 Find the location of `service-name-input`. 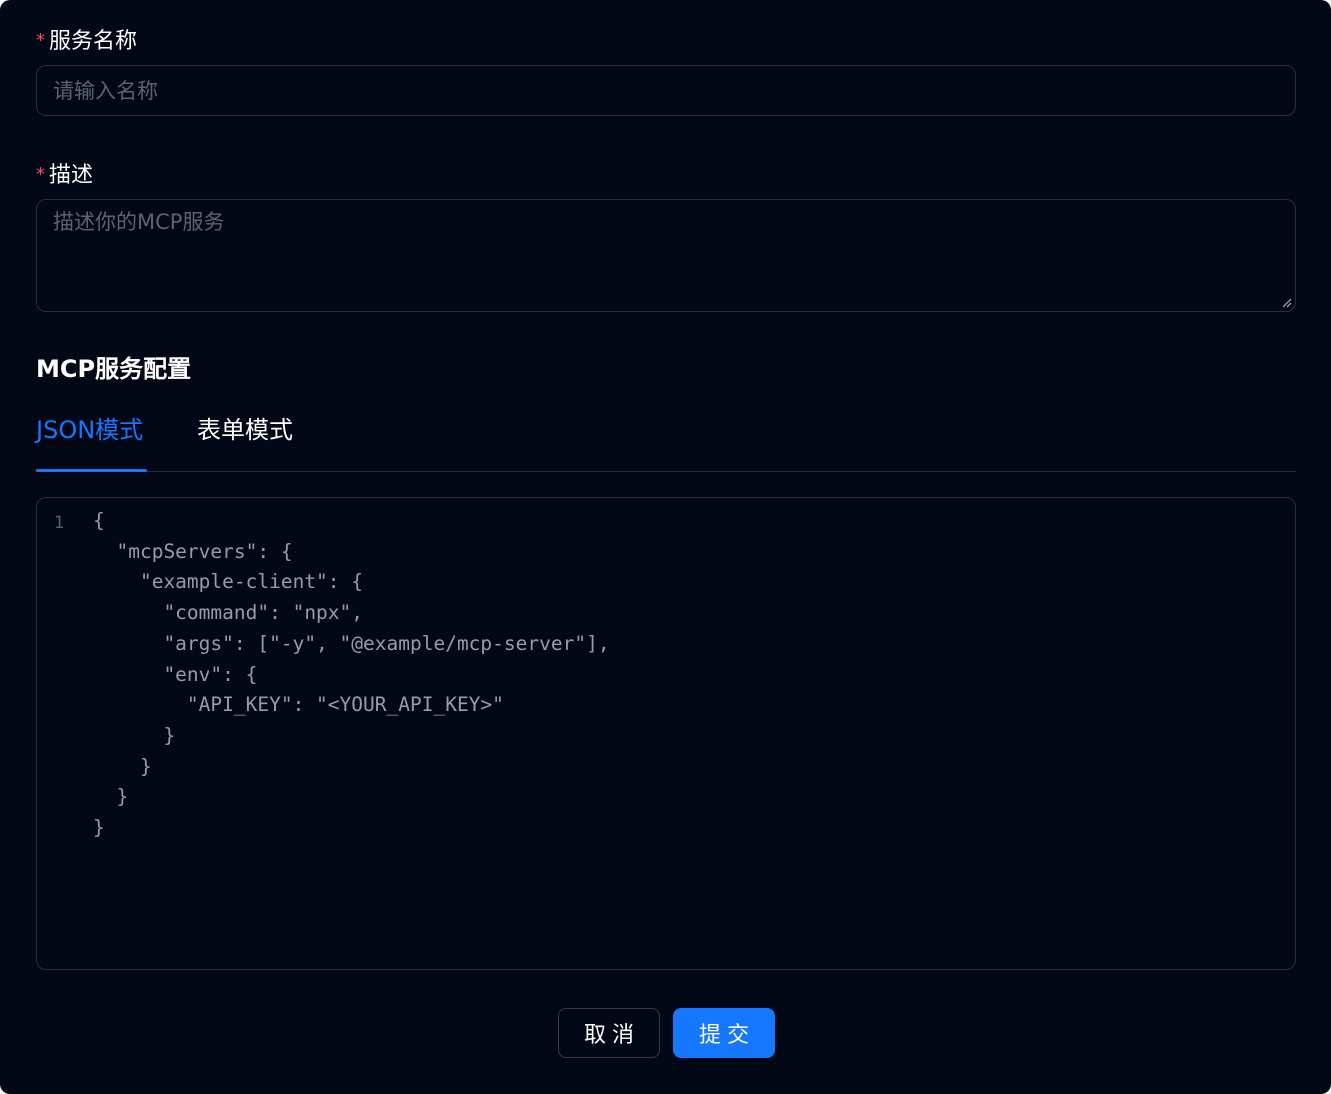

service-name-input is located at coordinates (666, 90).